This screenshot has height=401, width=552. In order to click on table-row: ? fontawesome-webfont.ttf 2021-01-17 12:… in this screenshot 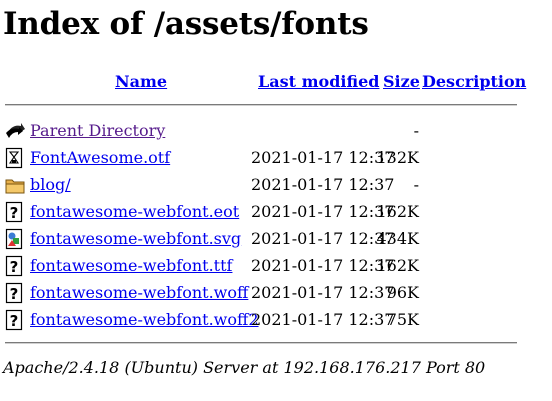, I will do `click(276, 266)`.